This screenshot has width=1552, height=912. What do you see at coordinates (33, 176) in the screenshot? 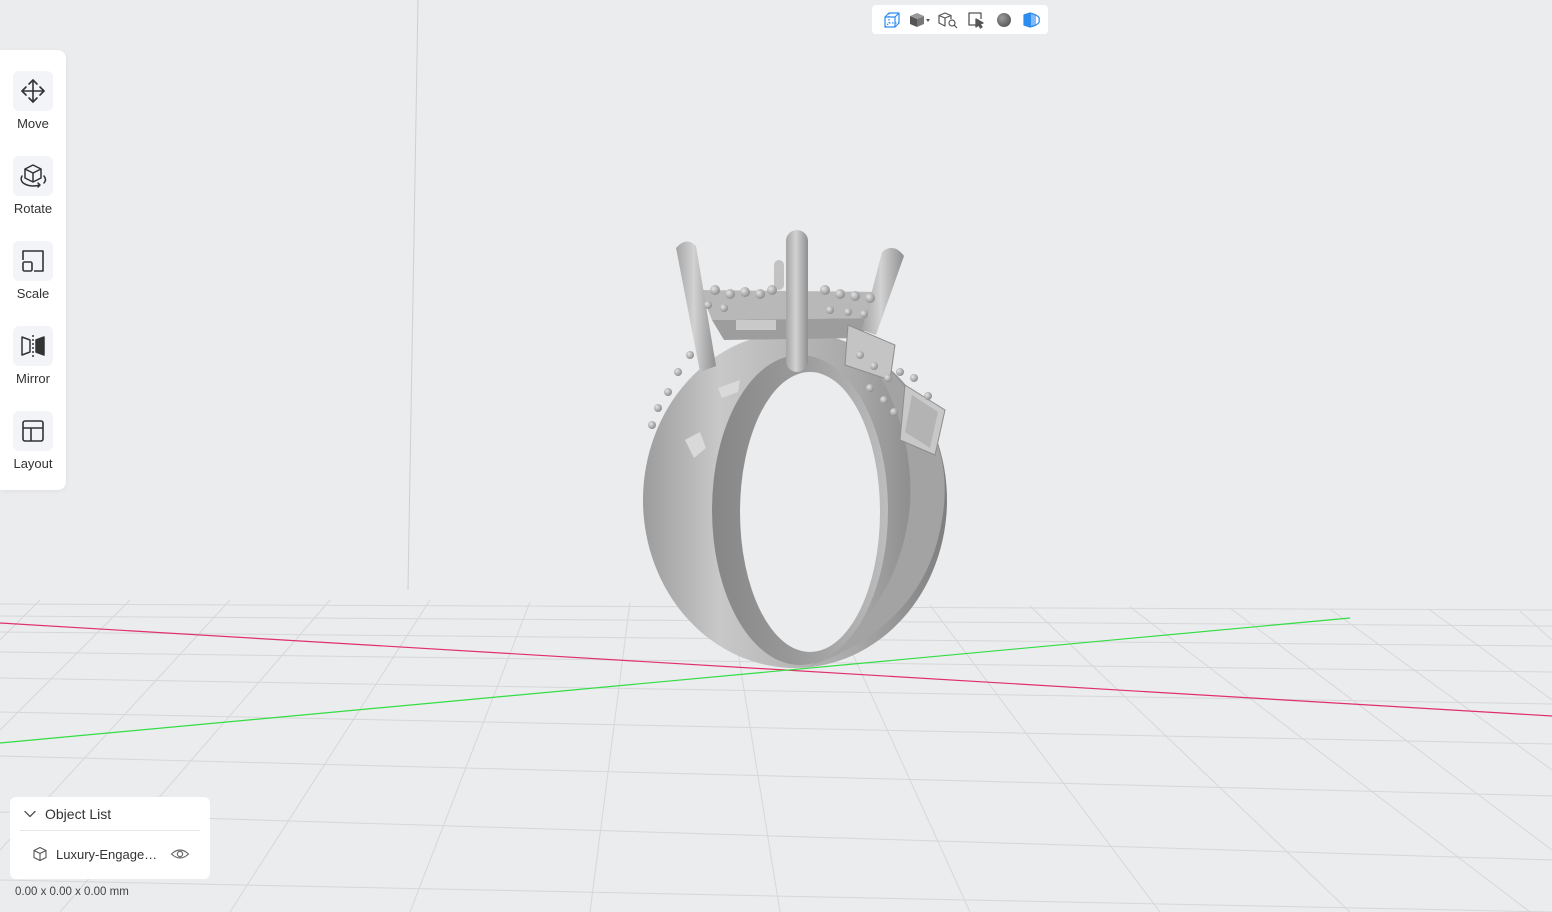
I see `rotate-cube-icon` at bounding box center [33, 176].